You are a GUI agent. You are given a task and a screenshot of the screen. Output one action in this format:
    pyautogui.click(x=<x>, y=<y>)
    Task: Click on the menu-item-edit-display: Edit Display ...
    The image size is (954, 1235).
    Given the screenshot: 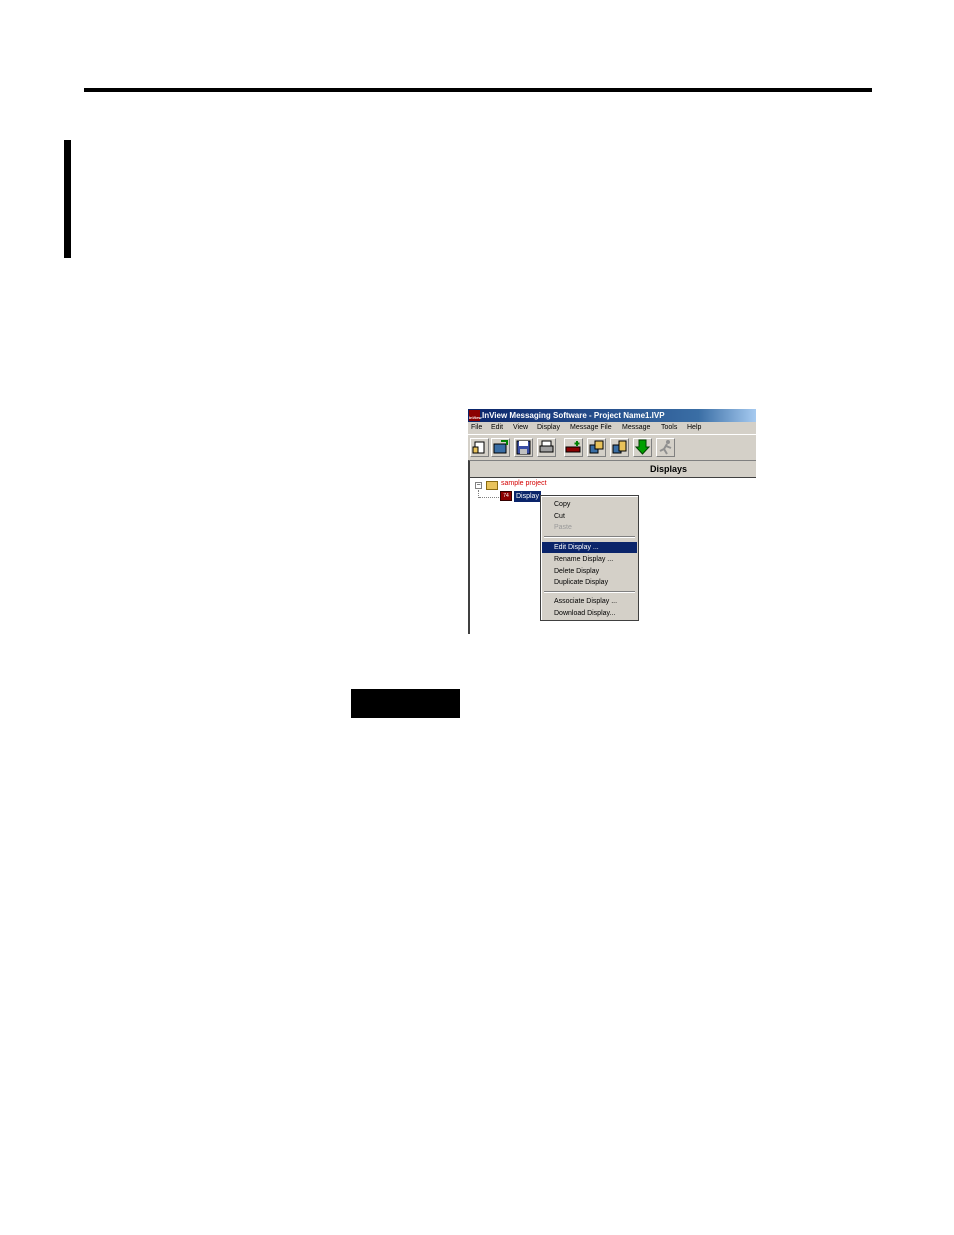 What is the action you would take?
    pyautogui.click(x=589, y=547)
    